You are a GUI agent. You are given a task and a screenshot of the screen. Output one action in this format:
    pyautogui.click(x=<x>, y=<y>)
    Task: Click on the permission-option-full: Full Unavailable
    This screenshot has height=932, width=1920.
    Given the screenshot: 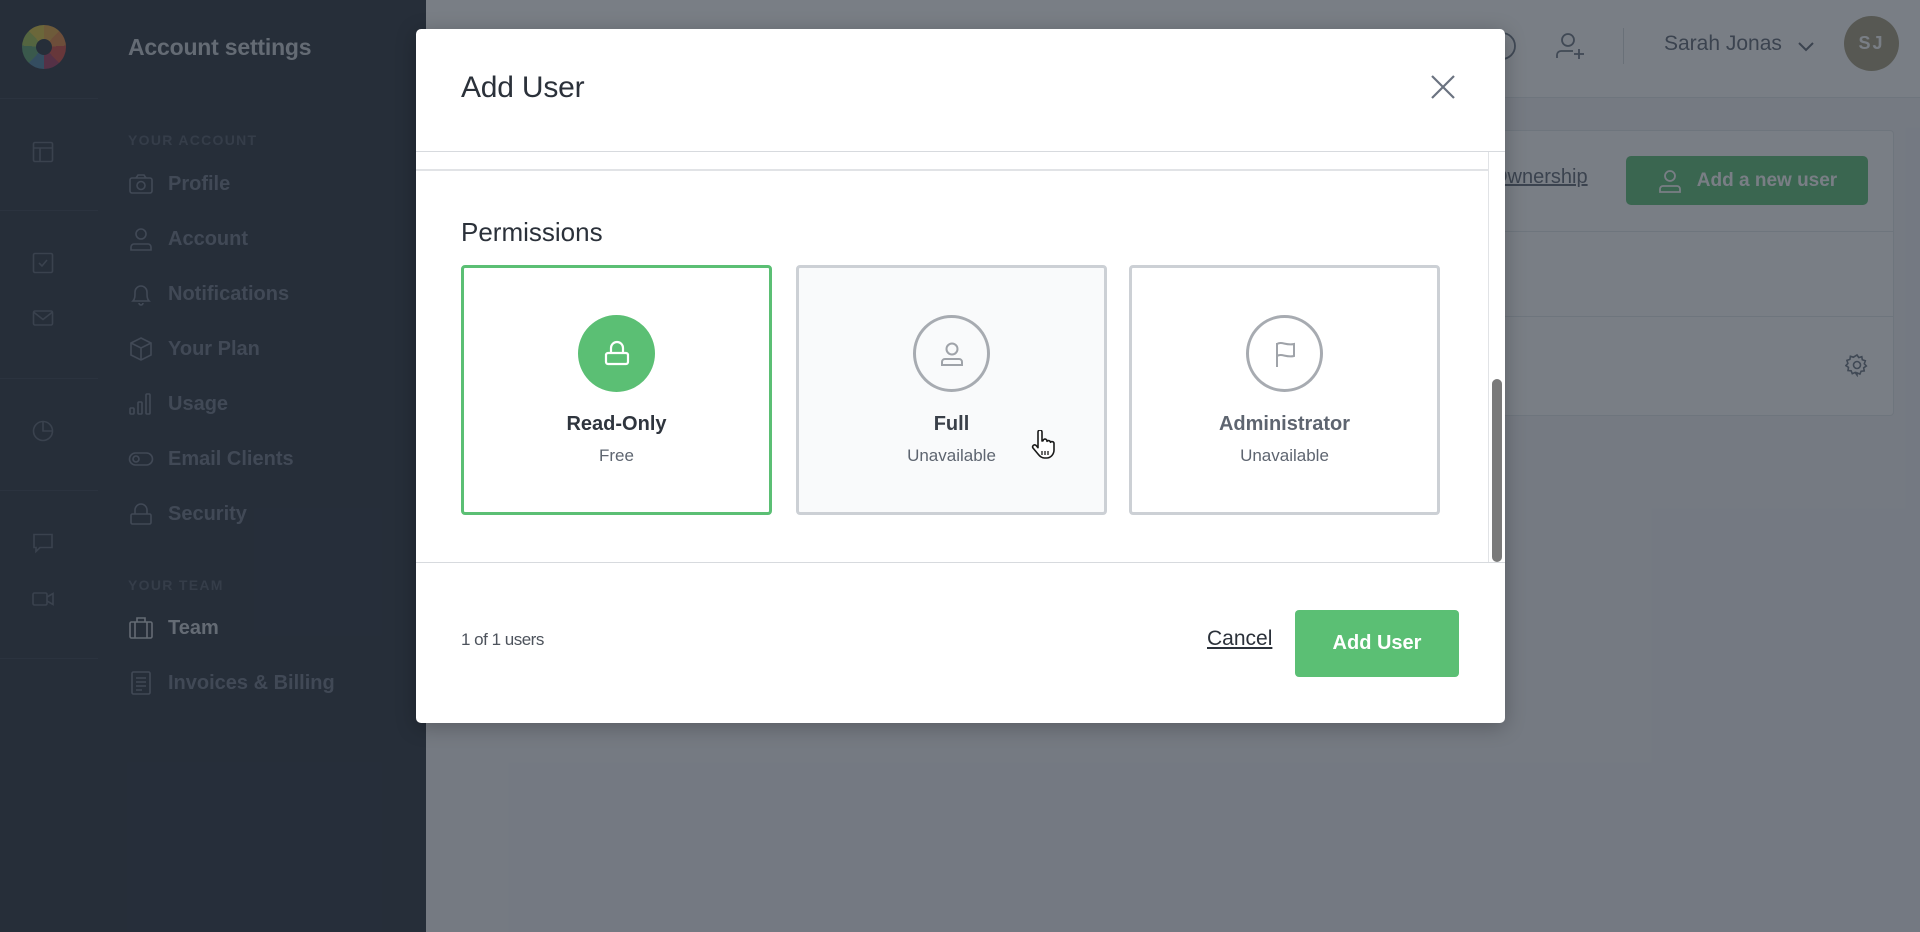 What is the action you would take?
    pyautogui.click(x=951, y=390)
    